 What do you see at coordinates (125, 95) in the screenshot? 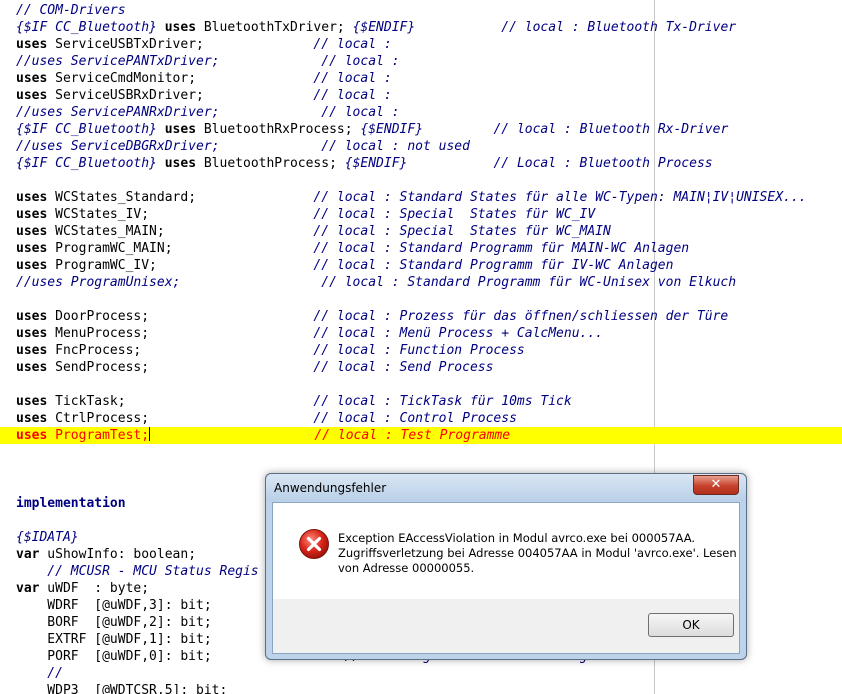
I see `code-token: ServiceUSBRxDriver;` at bounding box center [125, 95].